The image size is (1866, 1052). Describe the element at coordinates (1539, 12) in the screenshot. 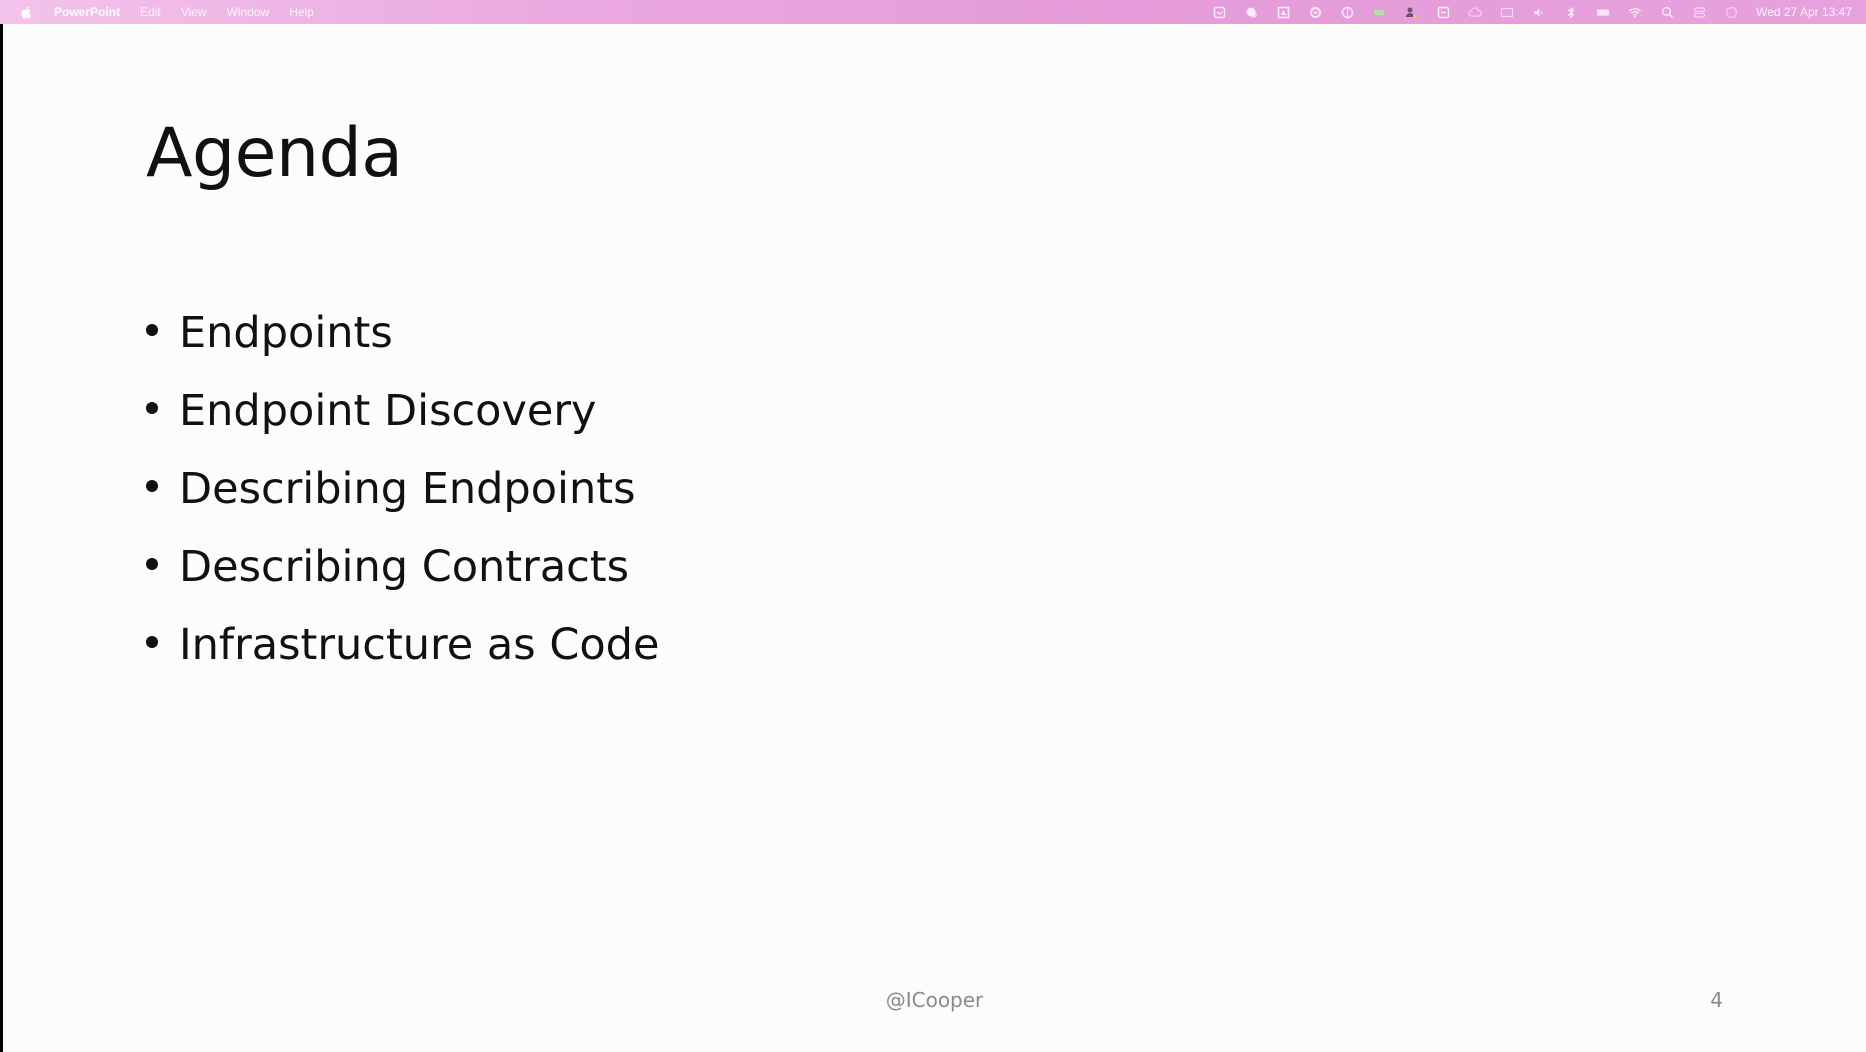

I see `volume-icon` at that location.